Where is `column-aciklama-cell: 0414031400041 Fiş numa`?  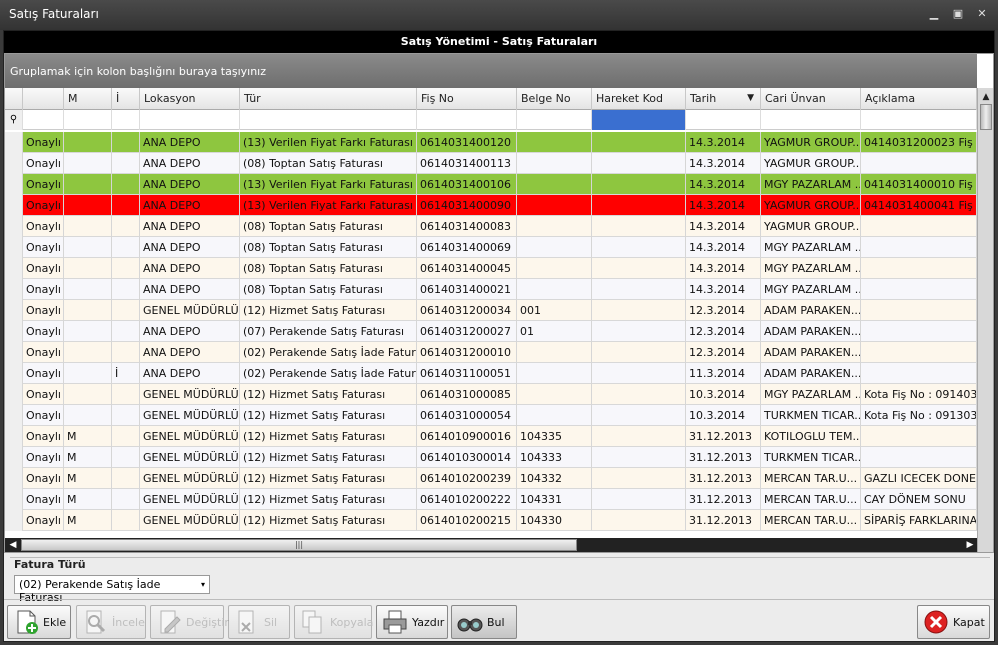
column-aciklama-cell: 0414031400041 Fiş numa is located at coordinates (919, 205).